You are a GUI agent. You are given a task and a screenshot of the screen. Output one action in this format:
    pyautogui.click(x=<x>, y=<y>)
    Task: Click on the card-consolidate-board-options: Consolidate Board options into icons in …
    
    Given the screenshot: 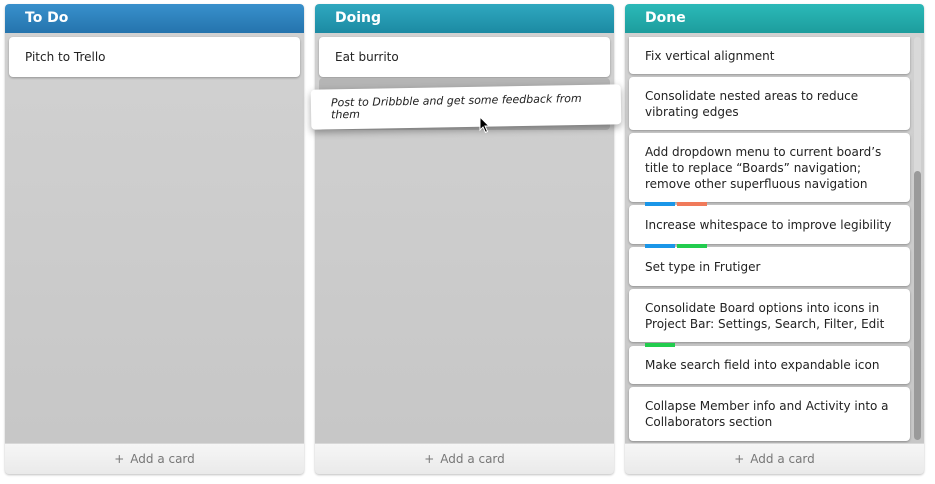 What is the action you would take?
    pyautogui.click(x=769, y=315)
    